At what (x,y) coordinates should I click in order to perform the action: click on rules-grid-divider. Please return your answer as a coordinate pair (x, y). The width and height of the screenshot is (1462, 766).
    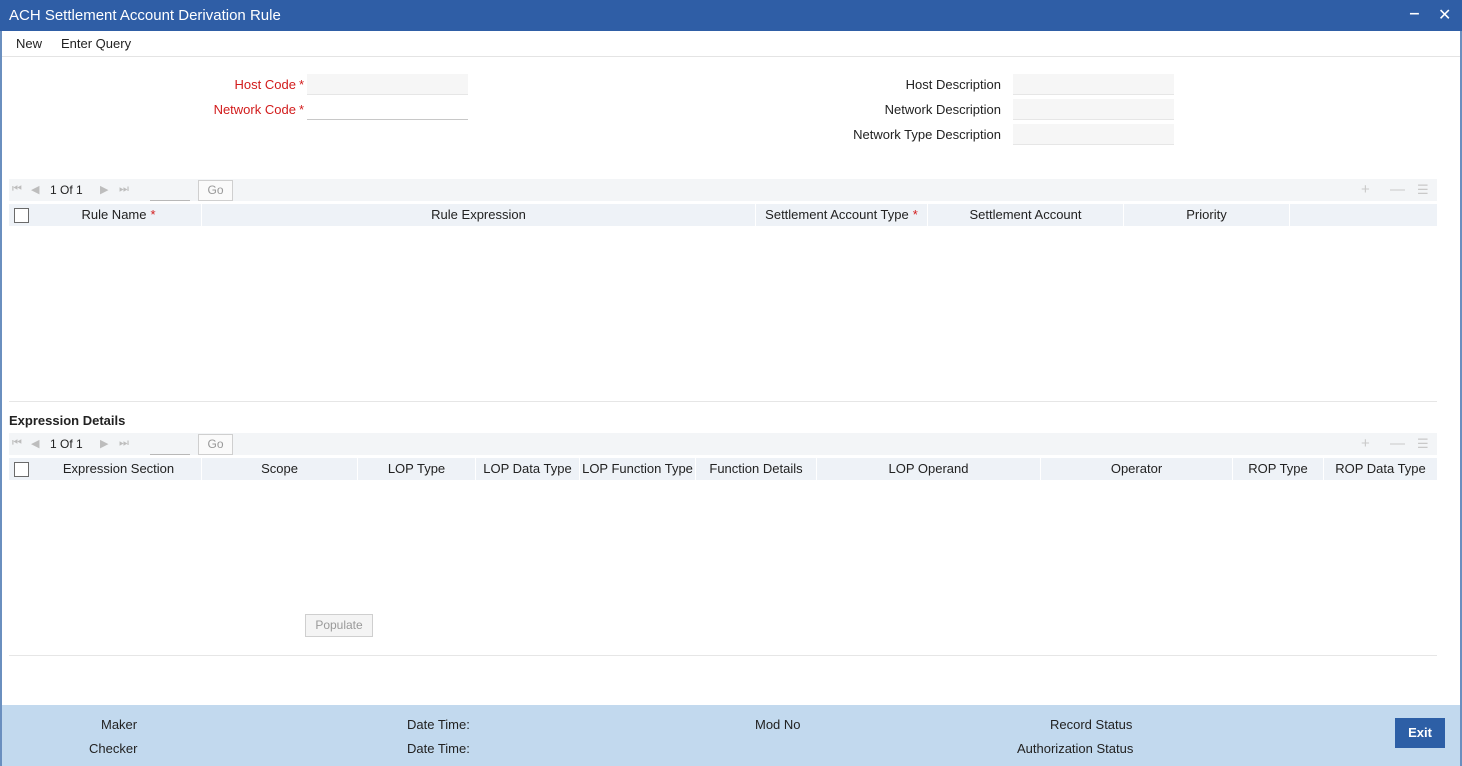
    Looking at the image, I should click on (723, 401).